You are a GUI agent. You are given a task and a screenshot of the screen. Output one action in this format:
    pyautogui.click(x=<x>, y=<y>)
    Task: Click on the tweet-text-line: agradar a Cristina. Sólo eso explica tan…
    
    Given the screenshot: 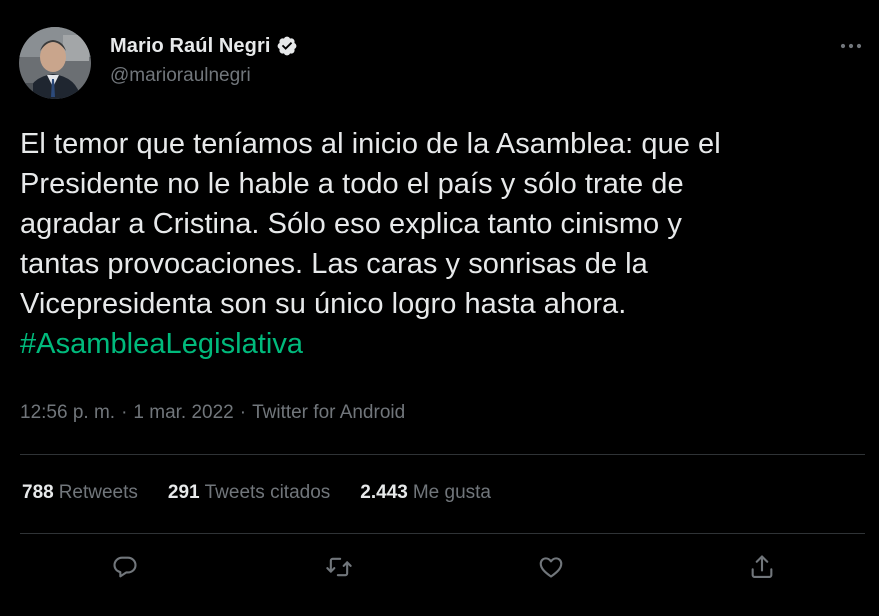 What is the action you would take?
    pyautogui.click(x=351, y=224)
    